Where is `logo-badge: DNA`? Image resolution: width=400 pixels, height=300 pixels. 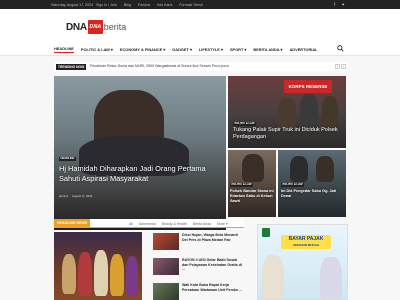
logo-badge: DNA is located at coordinates (95, 27).